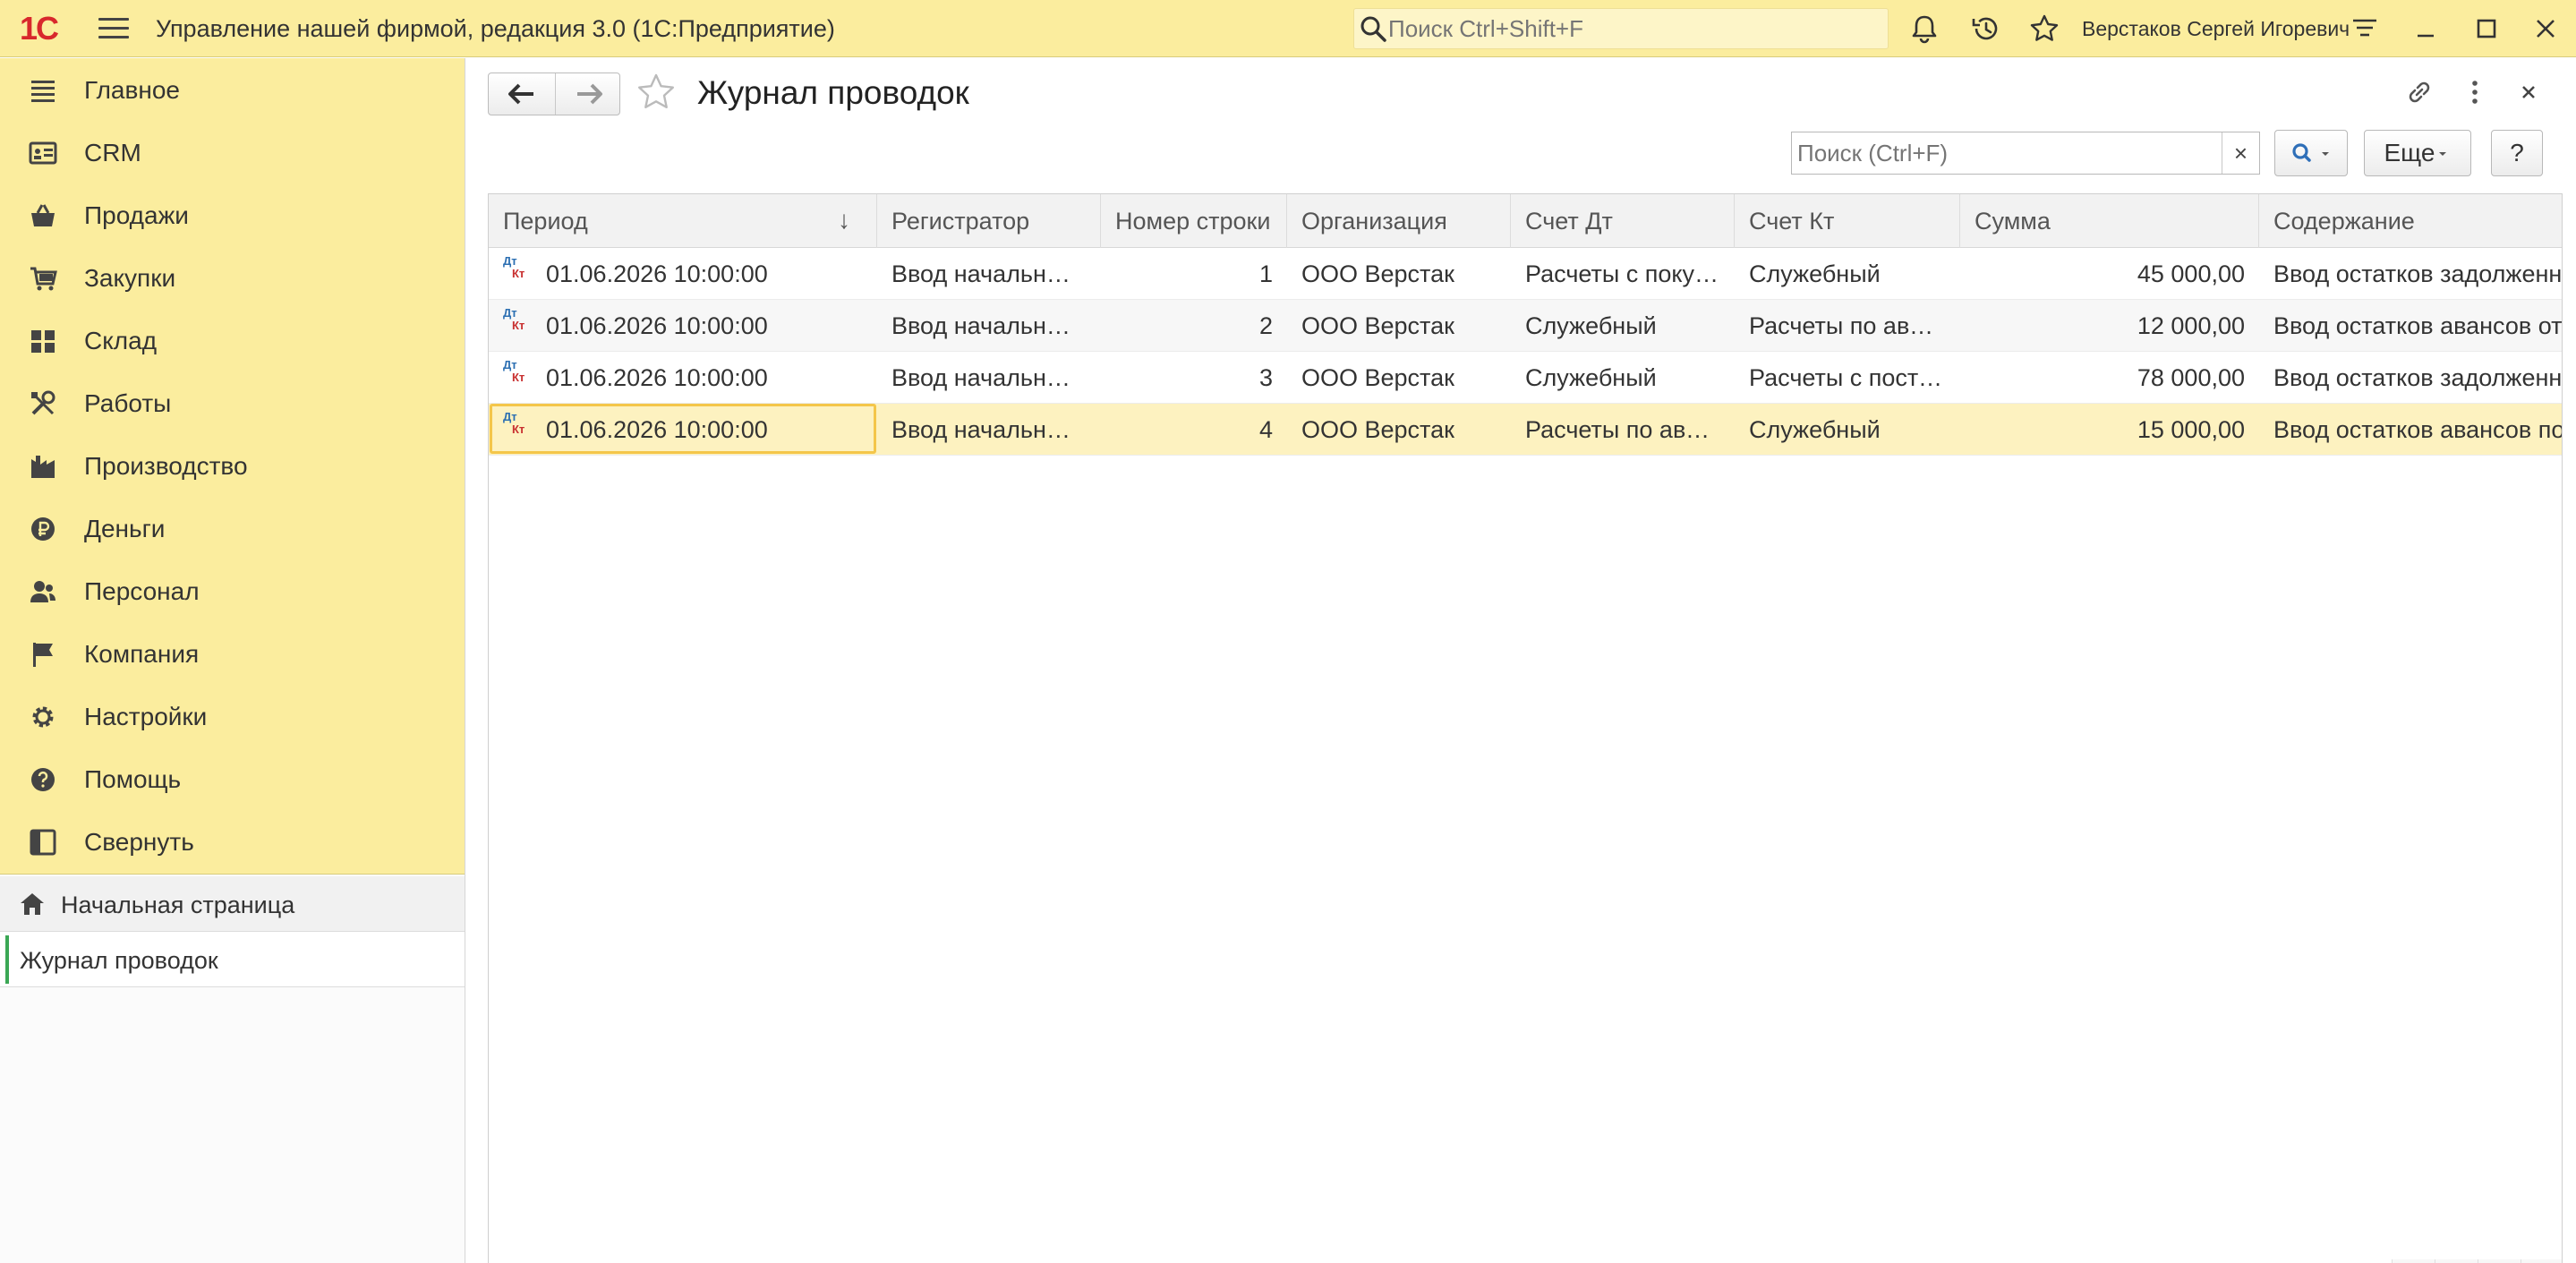 This screenshot has width=2576, height=1263. What do you see at coordinates (2426, 29) in the screenshot?
I see `minimize-icon` at bounding box center [2426, 29].